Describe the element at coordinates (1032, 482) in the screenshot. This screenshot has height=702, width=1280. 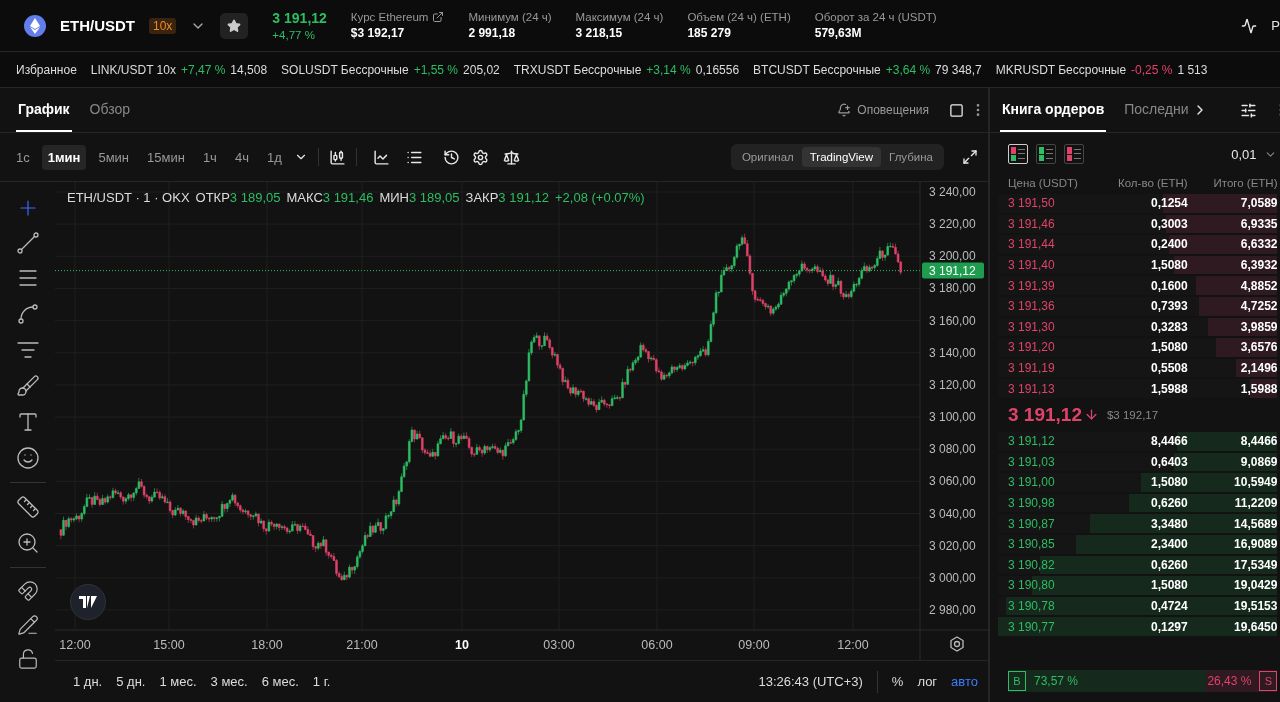
I see `bid-price: 3 191,00` at that location.